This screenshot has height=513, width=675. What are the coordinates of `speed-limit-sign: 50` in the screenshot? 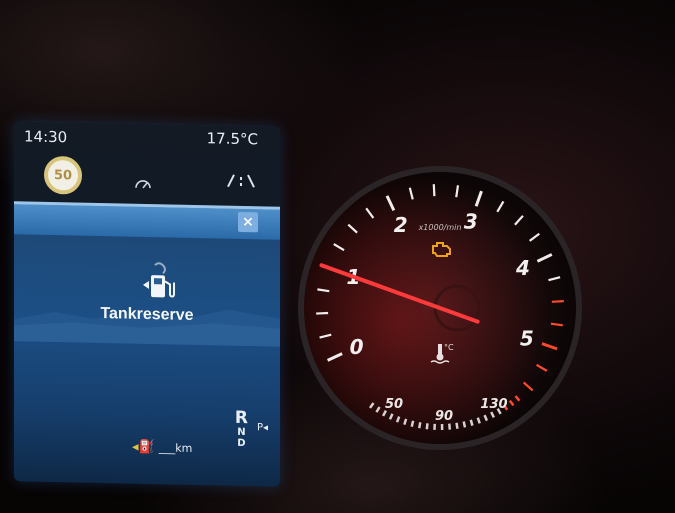 It's located at (63, 175).